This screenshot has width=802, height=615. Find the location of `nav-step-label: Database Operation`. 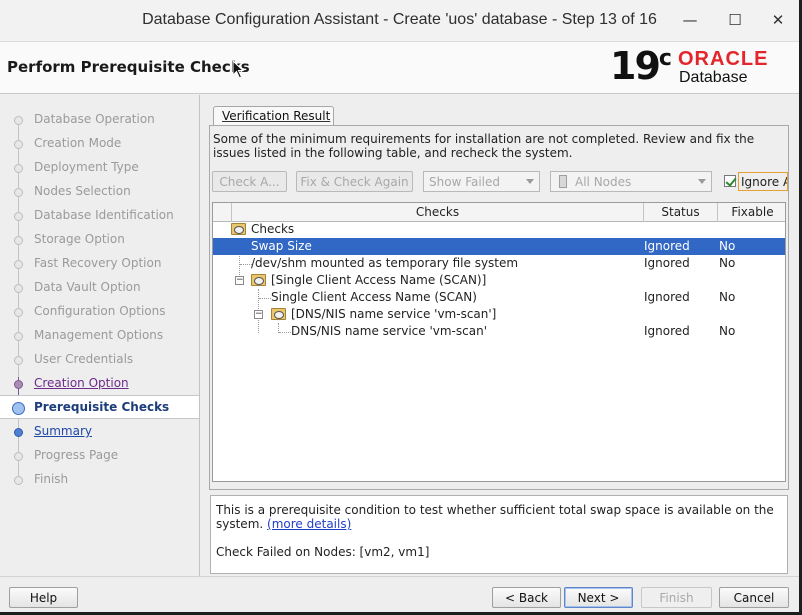

nav-step-label: Database Operation is located at coordinates (94, 119).